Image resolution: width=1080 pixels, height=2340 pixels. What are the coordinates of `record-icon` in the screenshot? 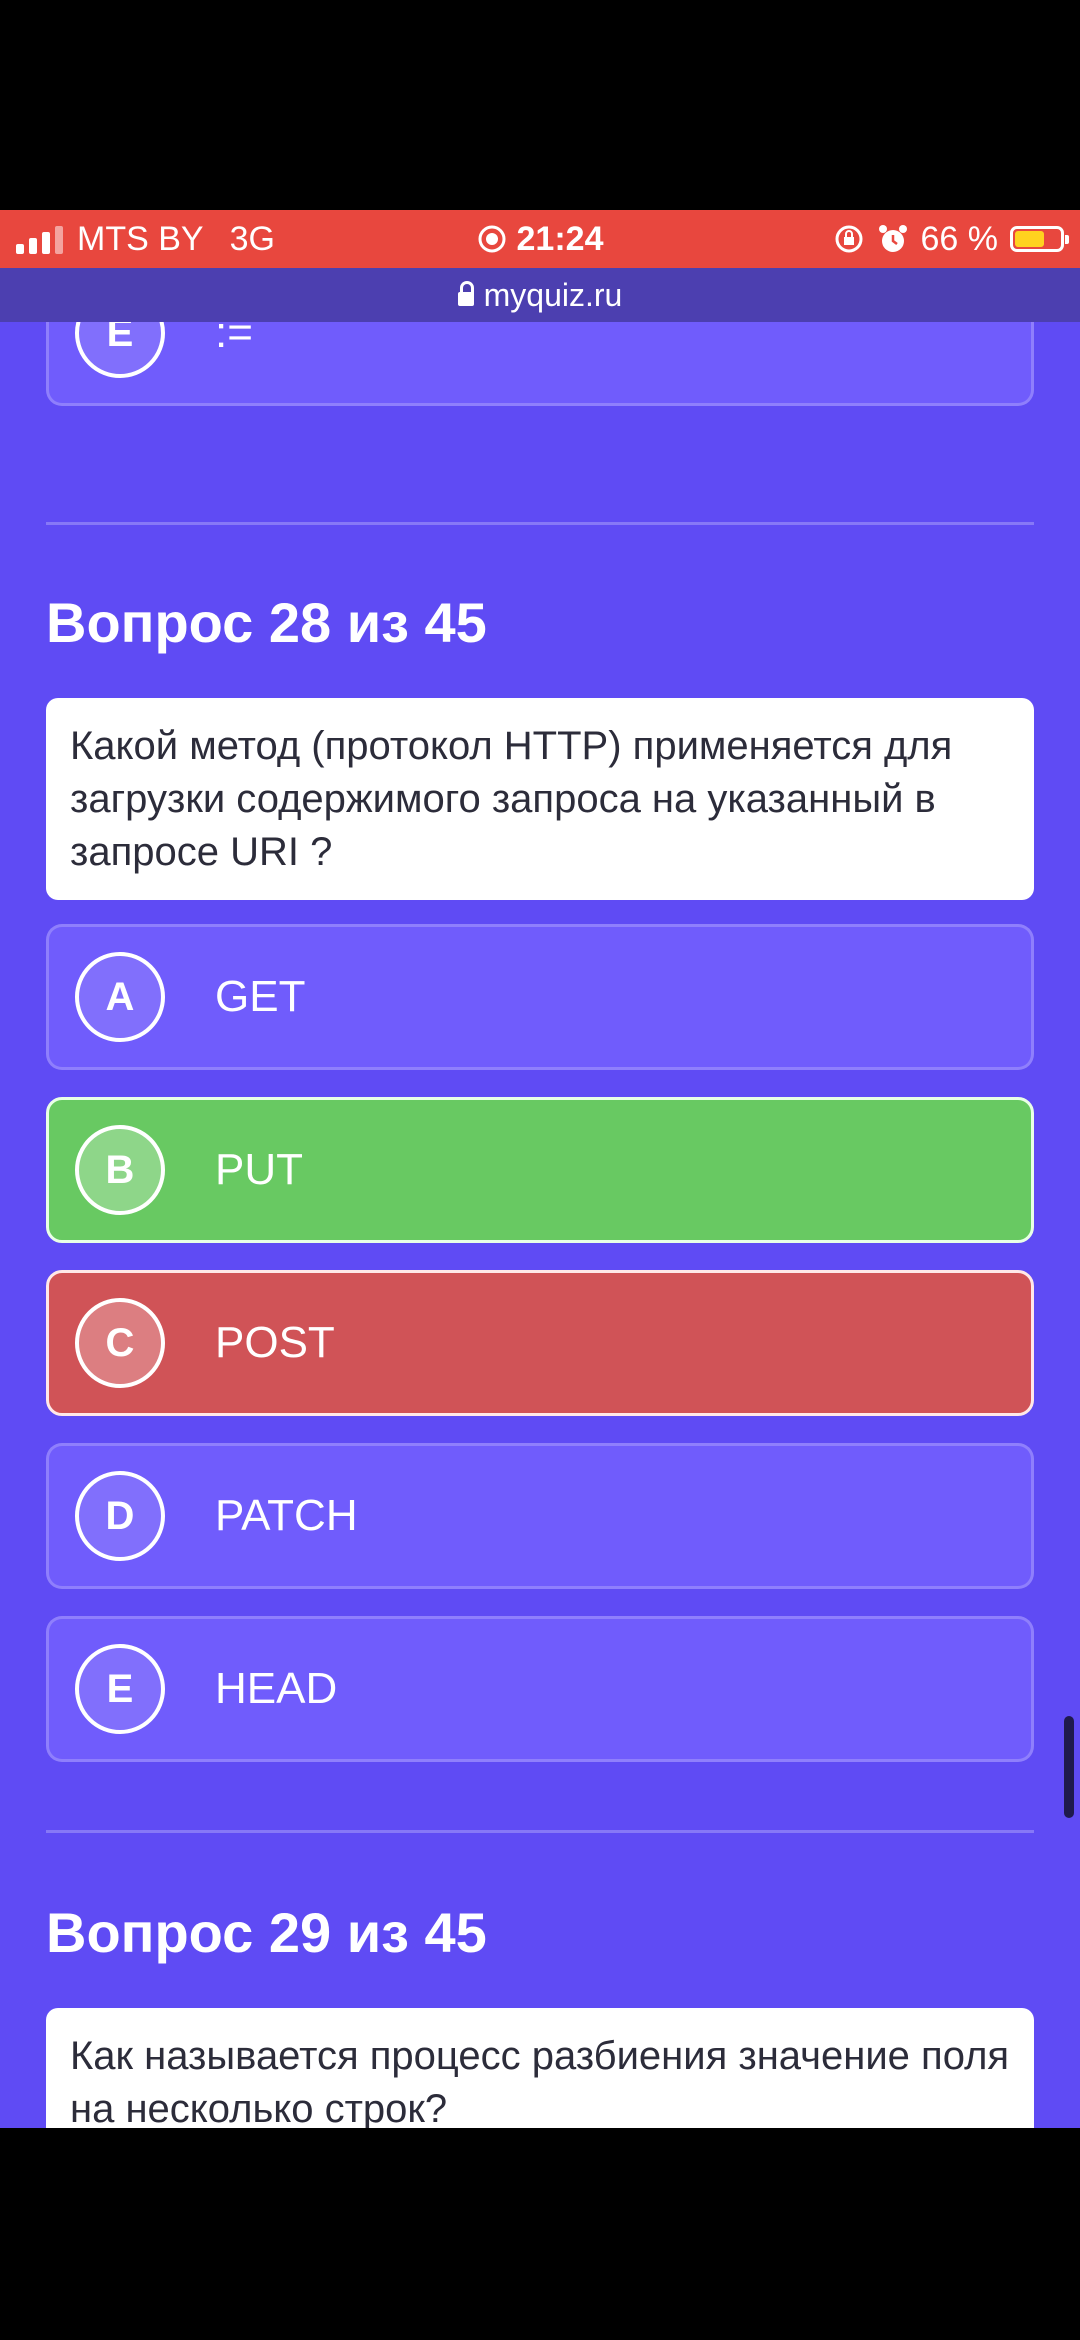 It's located at (492, 239).